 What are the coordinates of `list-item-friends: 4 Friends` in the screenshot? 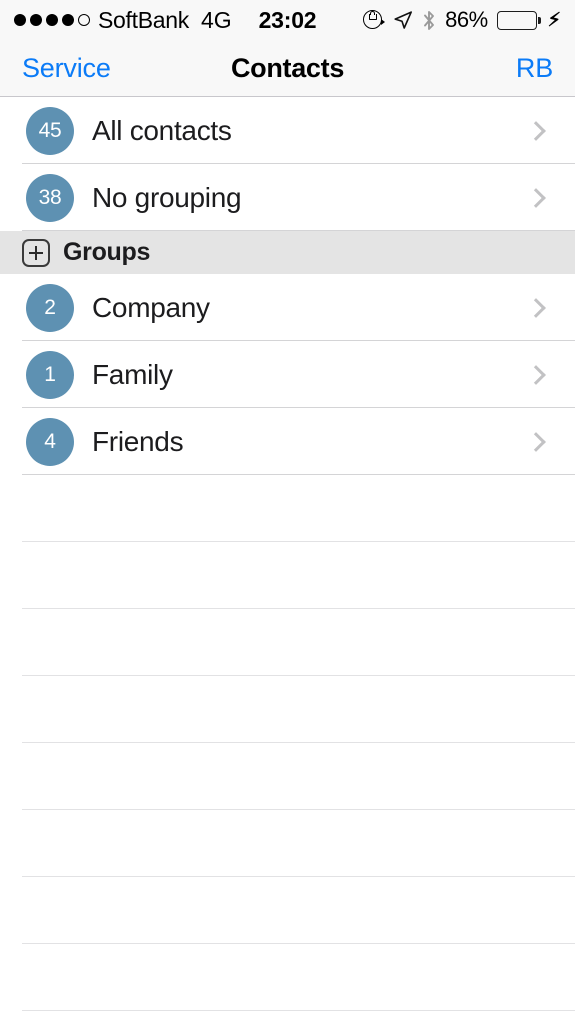 It's located at (287, 441).